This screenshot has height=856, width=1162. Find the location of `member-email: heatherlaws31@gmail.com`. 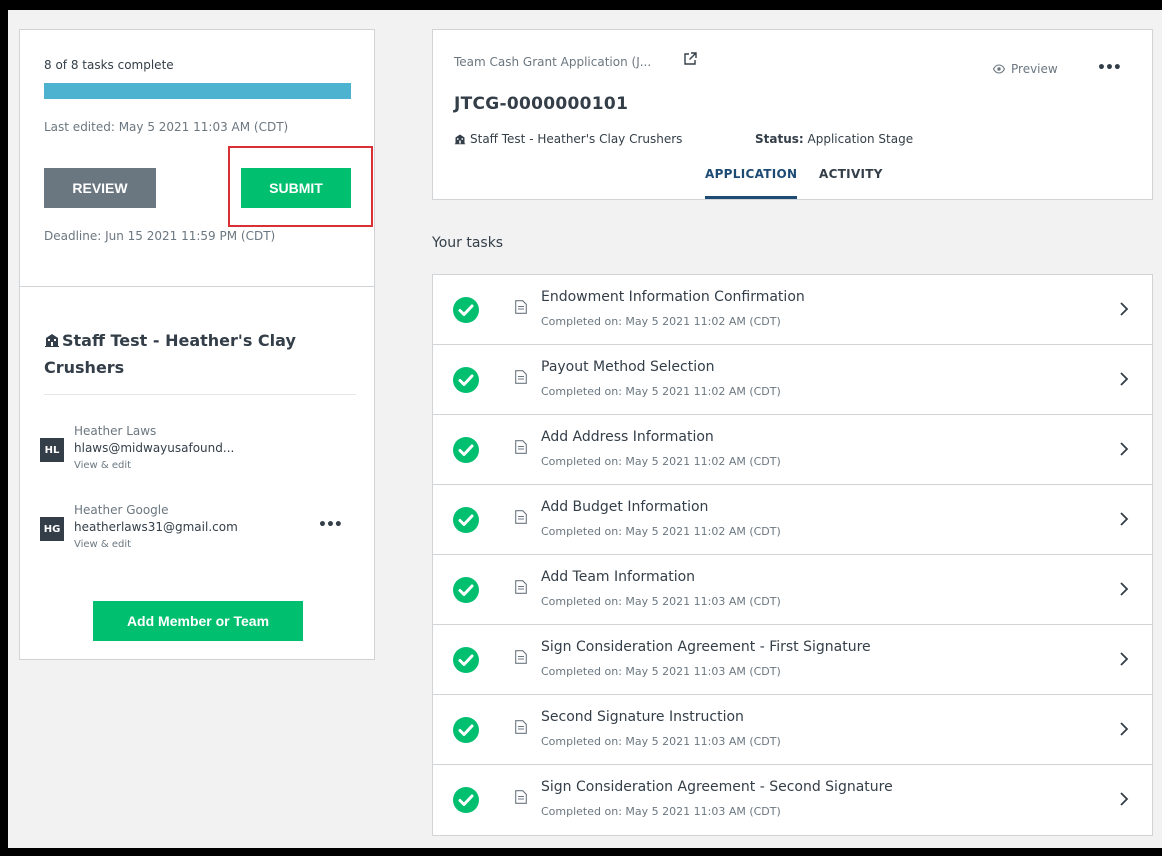

member-email: heatherlaws31@gmail.com is located at coordinates (156, 527).